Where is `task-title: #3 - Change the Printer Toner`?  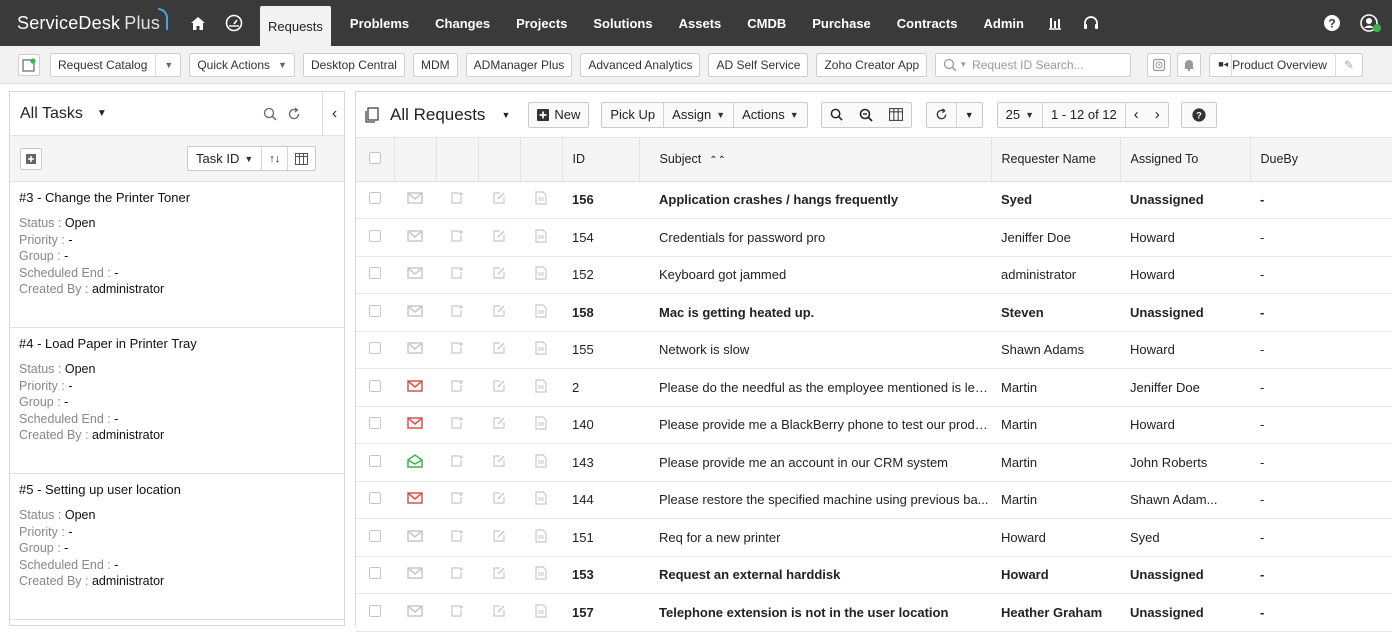
task-title: #3 - Change the Printer Toner is located at coordinates (177, 197).